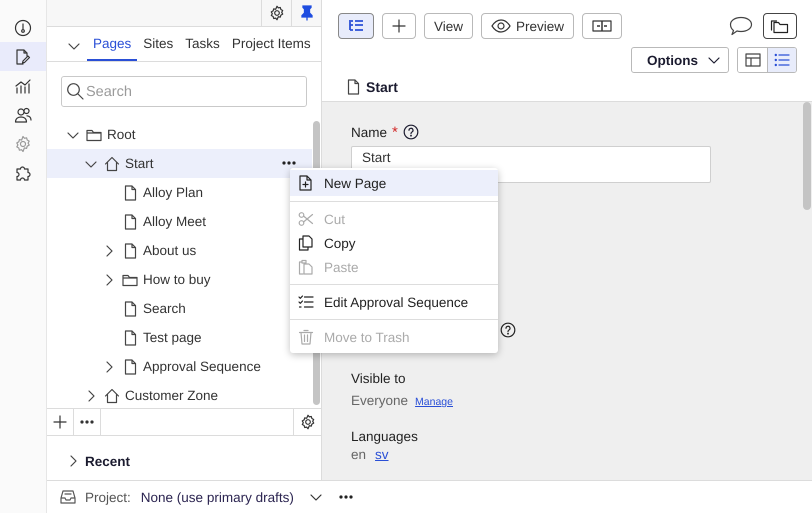  What do you see at coordinates (179, 163) in the screenshot?
I see `selected-row: Start` at bounding box center [179, 163].